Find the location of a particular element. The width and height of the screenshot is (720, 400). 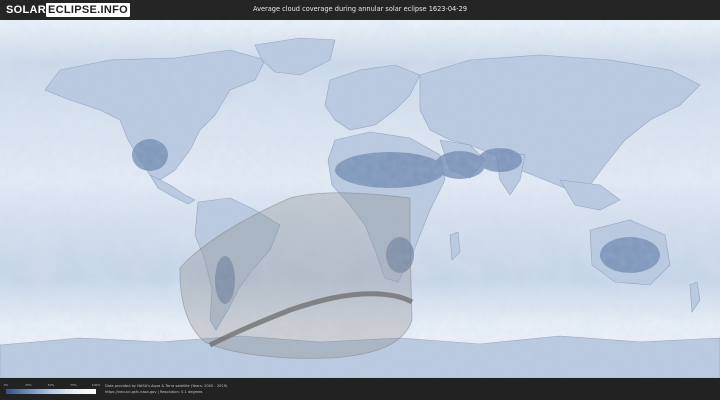

footer-bar is located at coordinates (360, 389).